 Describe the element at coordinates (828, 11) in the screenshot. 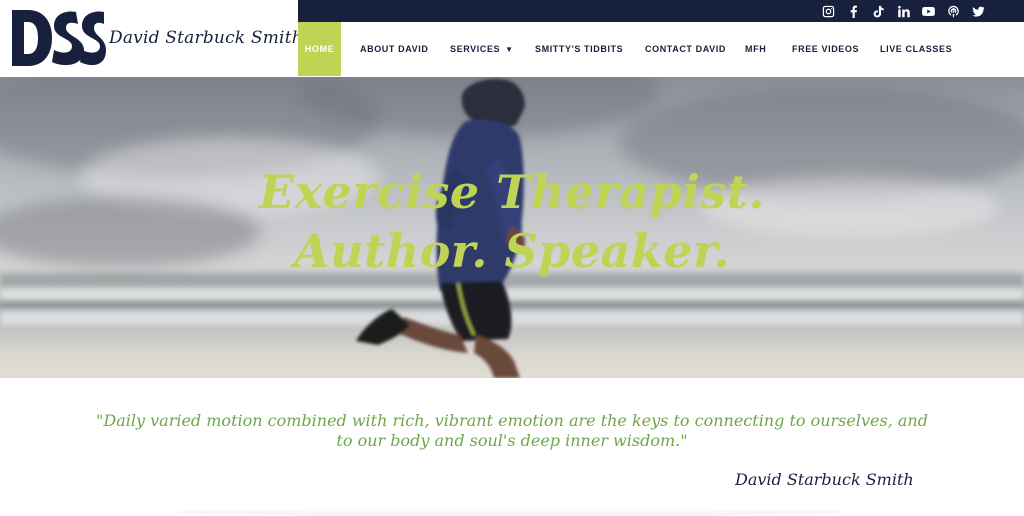

I see `instagram-icon` at that location.